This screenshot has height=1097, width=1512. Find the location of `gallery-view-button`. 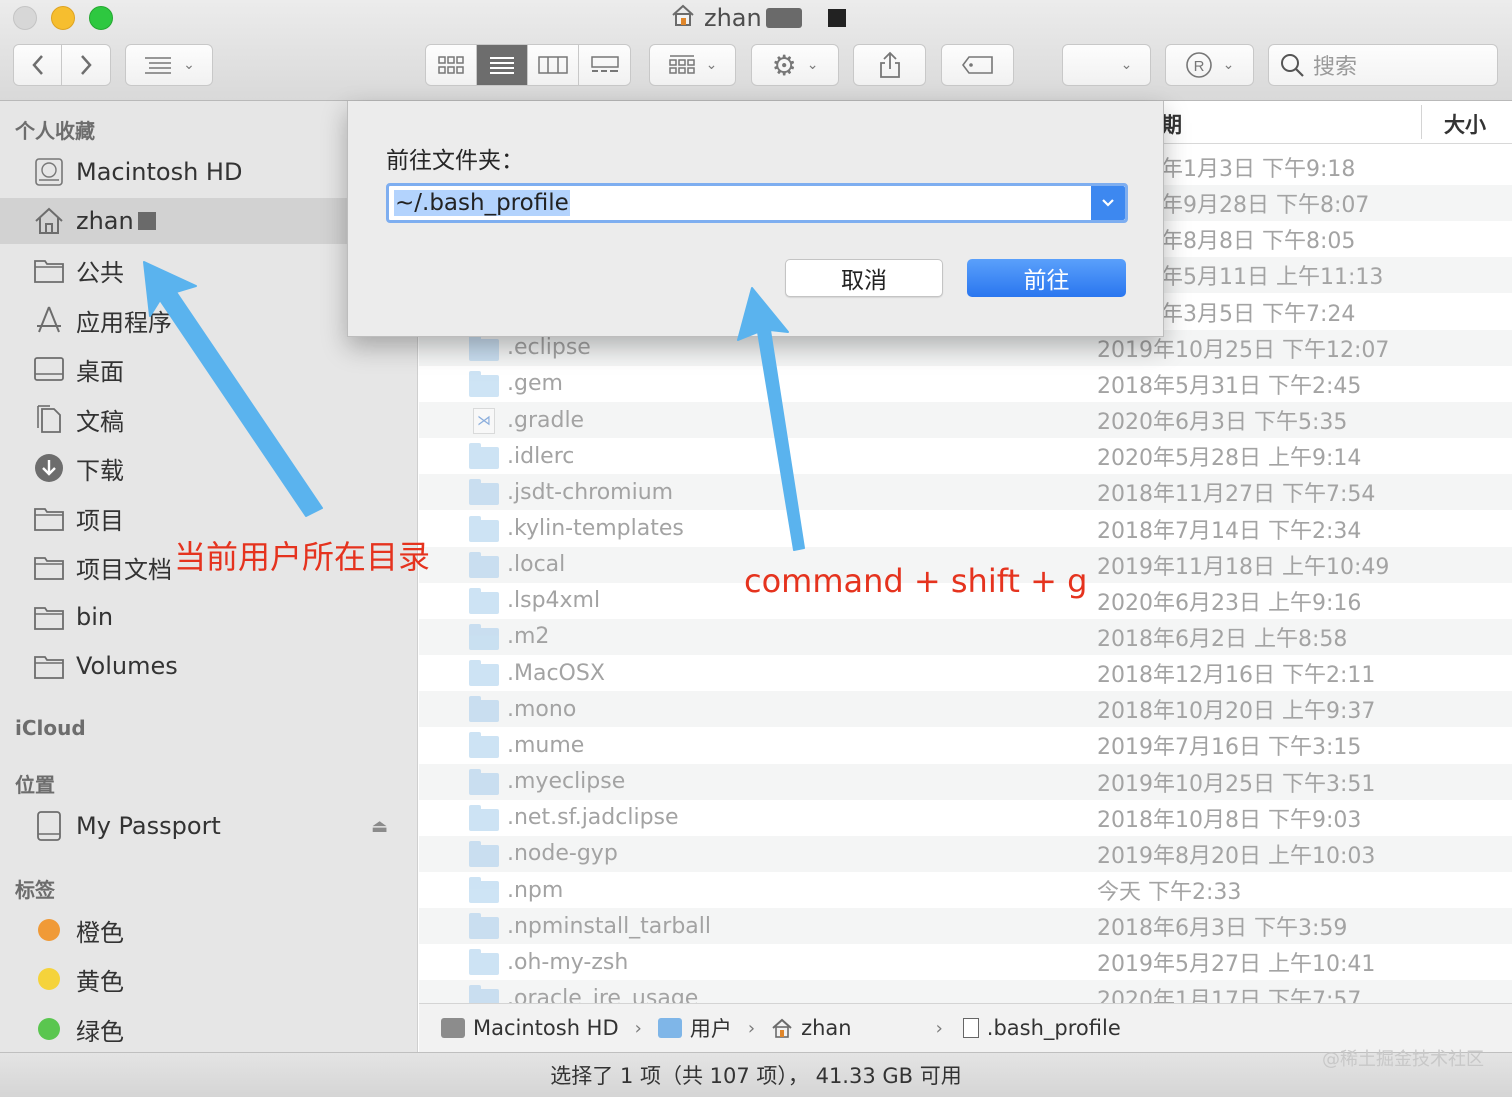

gallery-view-button is located at coordinates (604, 65).